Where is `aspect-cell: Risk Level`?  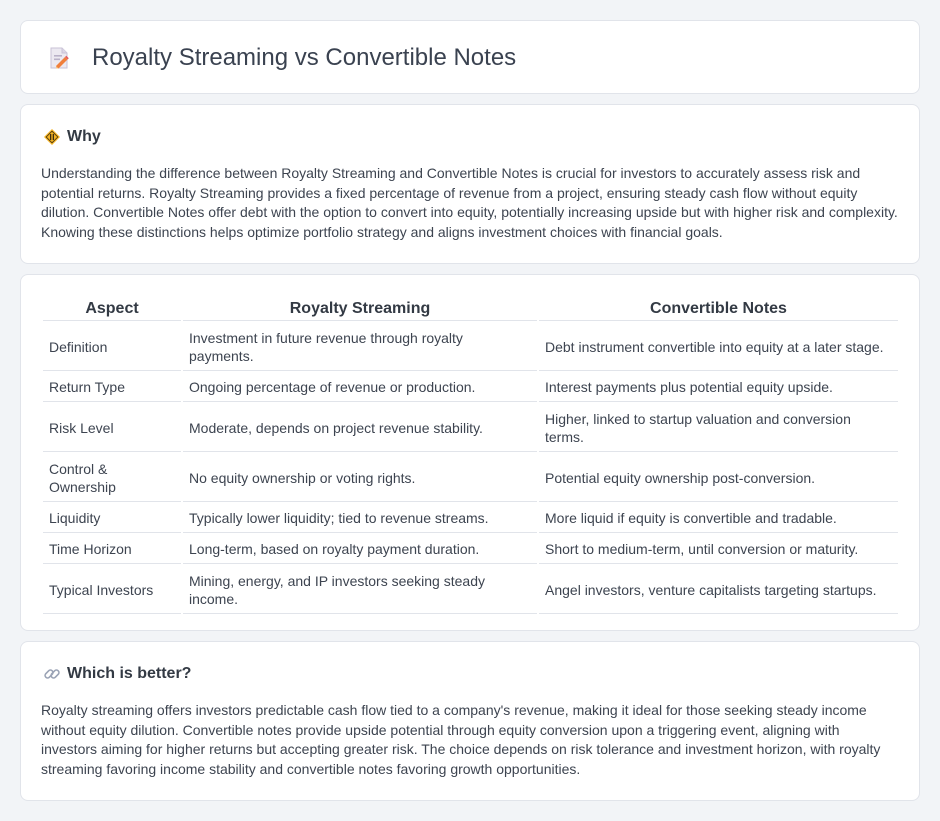 aspect-cell: Risk Level is located at coordinates (112, 428).